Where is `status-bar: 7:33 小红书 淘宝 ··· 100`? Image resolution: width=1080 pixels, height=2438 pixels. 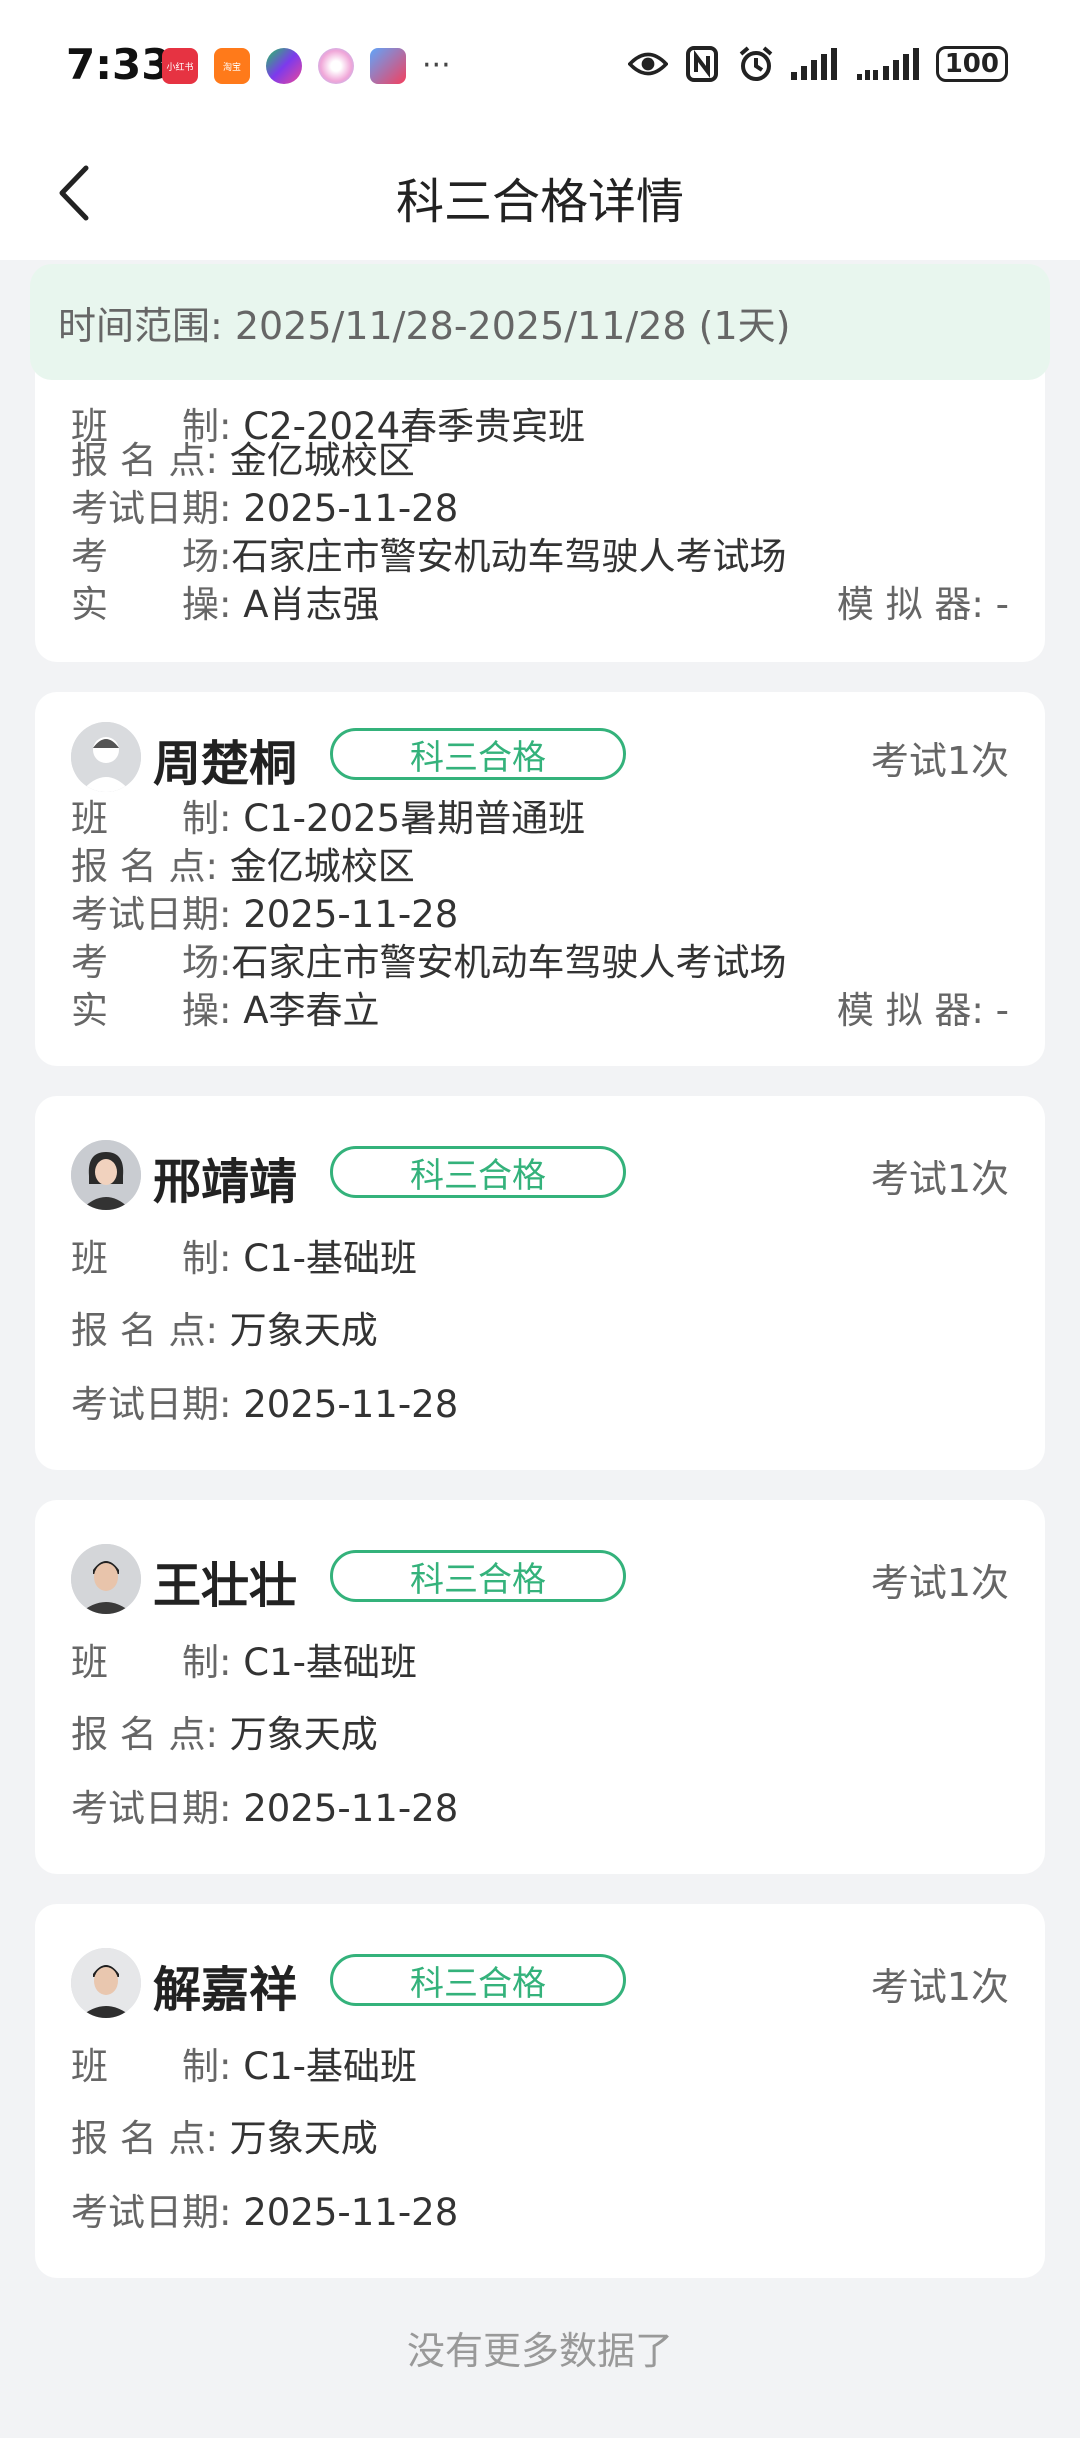
status-bar: 7:33 小红书 淘宝 ··· 100 is located at coordinates (540, 65).